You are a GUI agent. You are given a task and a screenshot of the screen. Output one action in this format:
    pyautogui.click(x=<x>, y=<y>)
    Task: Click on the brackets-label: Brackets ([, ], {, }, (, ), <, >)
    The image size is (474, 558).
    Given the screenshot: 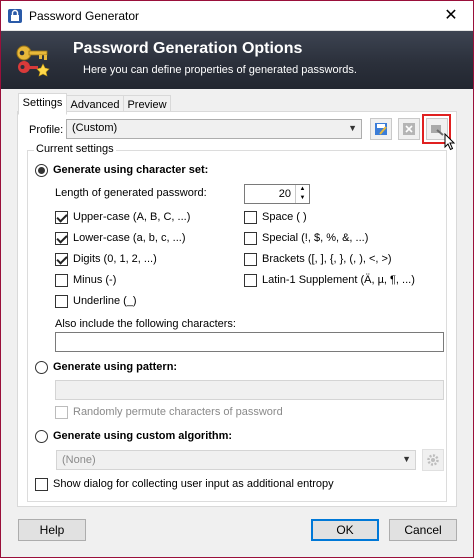 What is the action you would take?
    pyautogui.click(x=327, y=259)
    